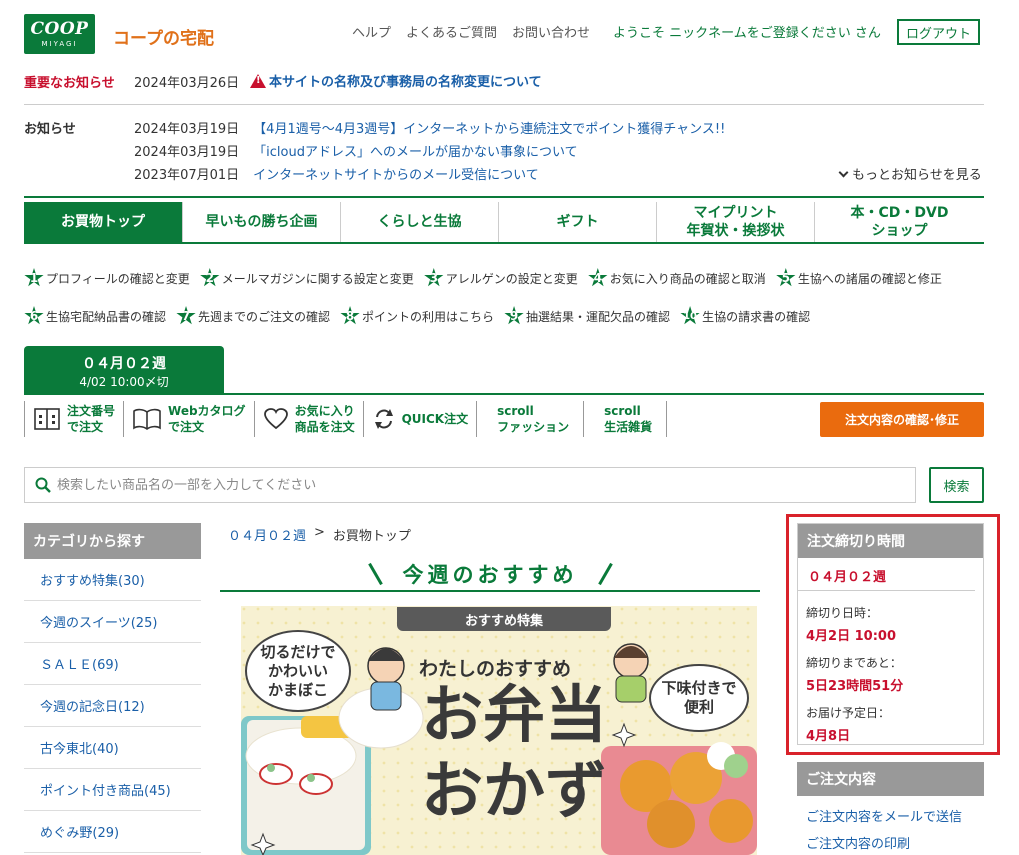  What do you see at coordinates (103, 222) in the screenshot?
I see `nav-shopping-top: お買物トップ` at bounding box center [103, 222].